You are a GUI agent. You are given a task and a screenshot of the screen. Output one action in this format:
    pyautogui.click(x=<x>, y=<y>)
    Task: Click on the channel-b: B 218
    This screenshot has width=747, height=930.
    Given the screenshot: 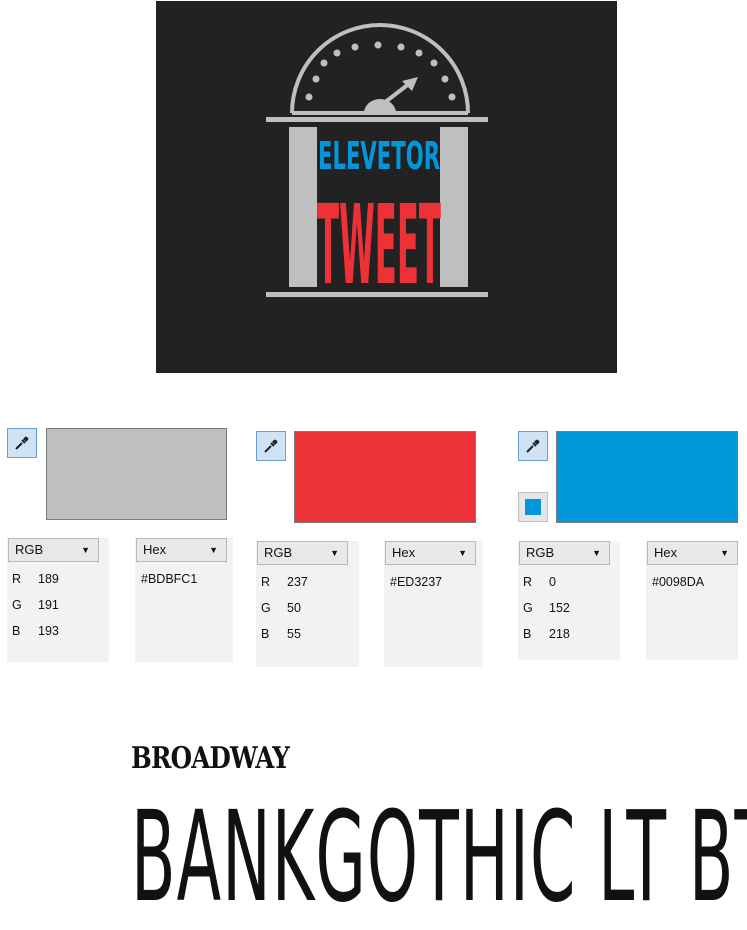 What is the action you would take?
    pyautogui.click(x=546, y=634)
    